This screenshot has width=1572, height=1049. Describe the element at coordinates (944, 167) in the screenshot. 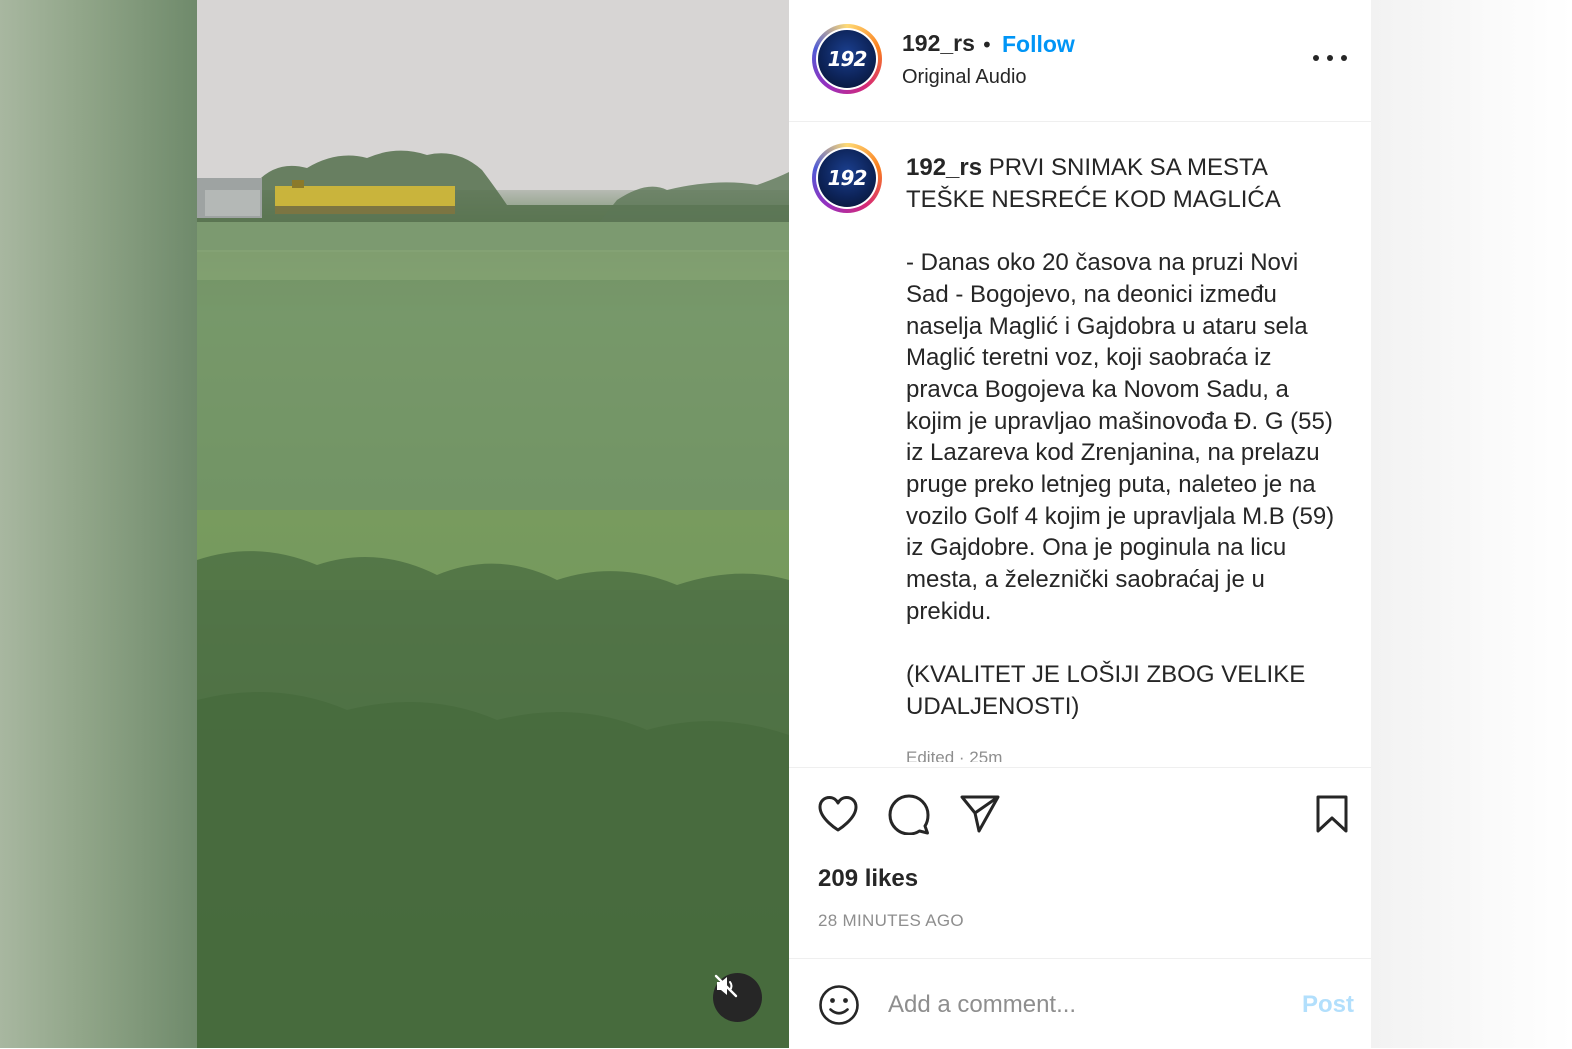

I see `caption-username: 192_rs` at that location.